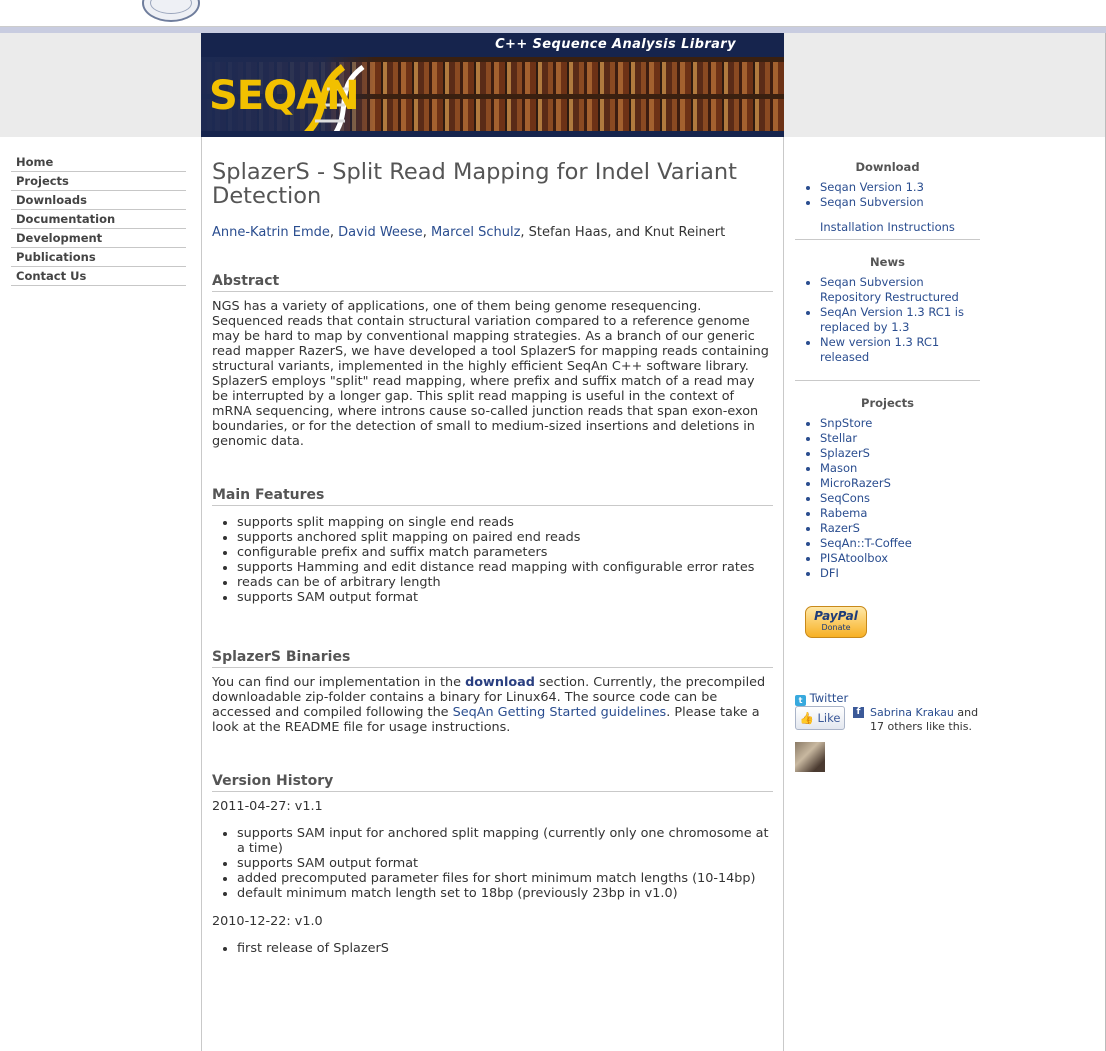 The image size is (1106, 1051). What do you see at coordinates (553, 13) in the screenshot?
I see `top-strip` at bounding box center [553, 13].